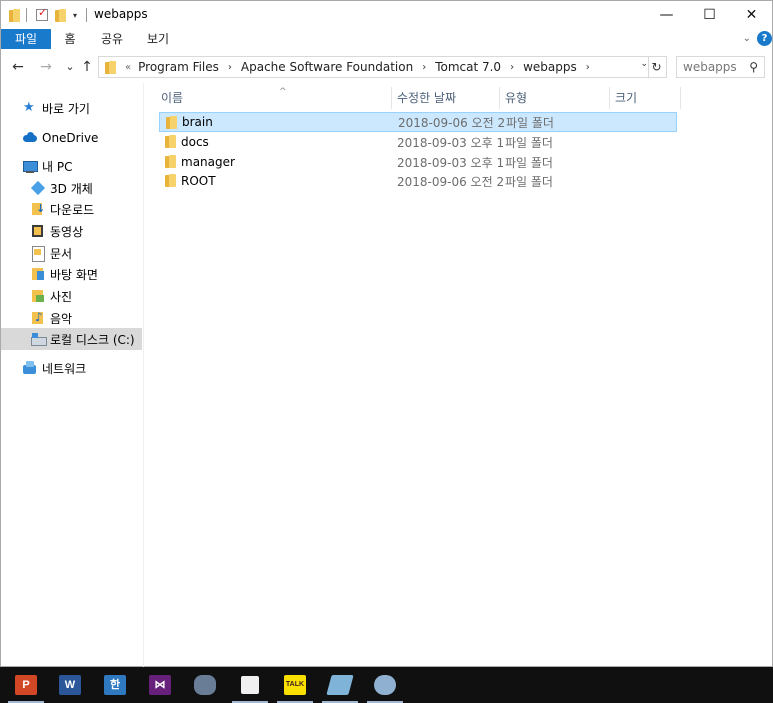 The height and width of the screenshot is (703, 773). I want to click on file-name: ROOT, so click(198, 181).